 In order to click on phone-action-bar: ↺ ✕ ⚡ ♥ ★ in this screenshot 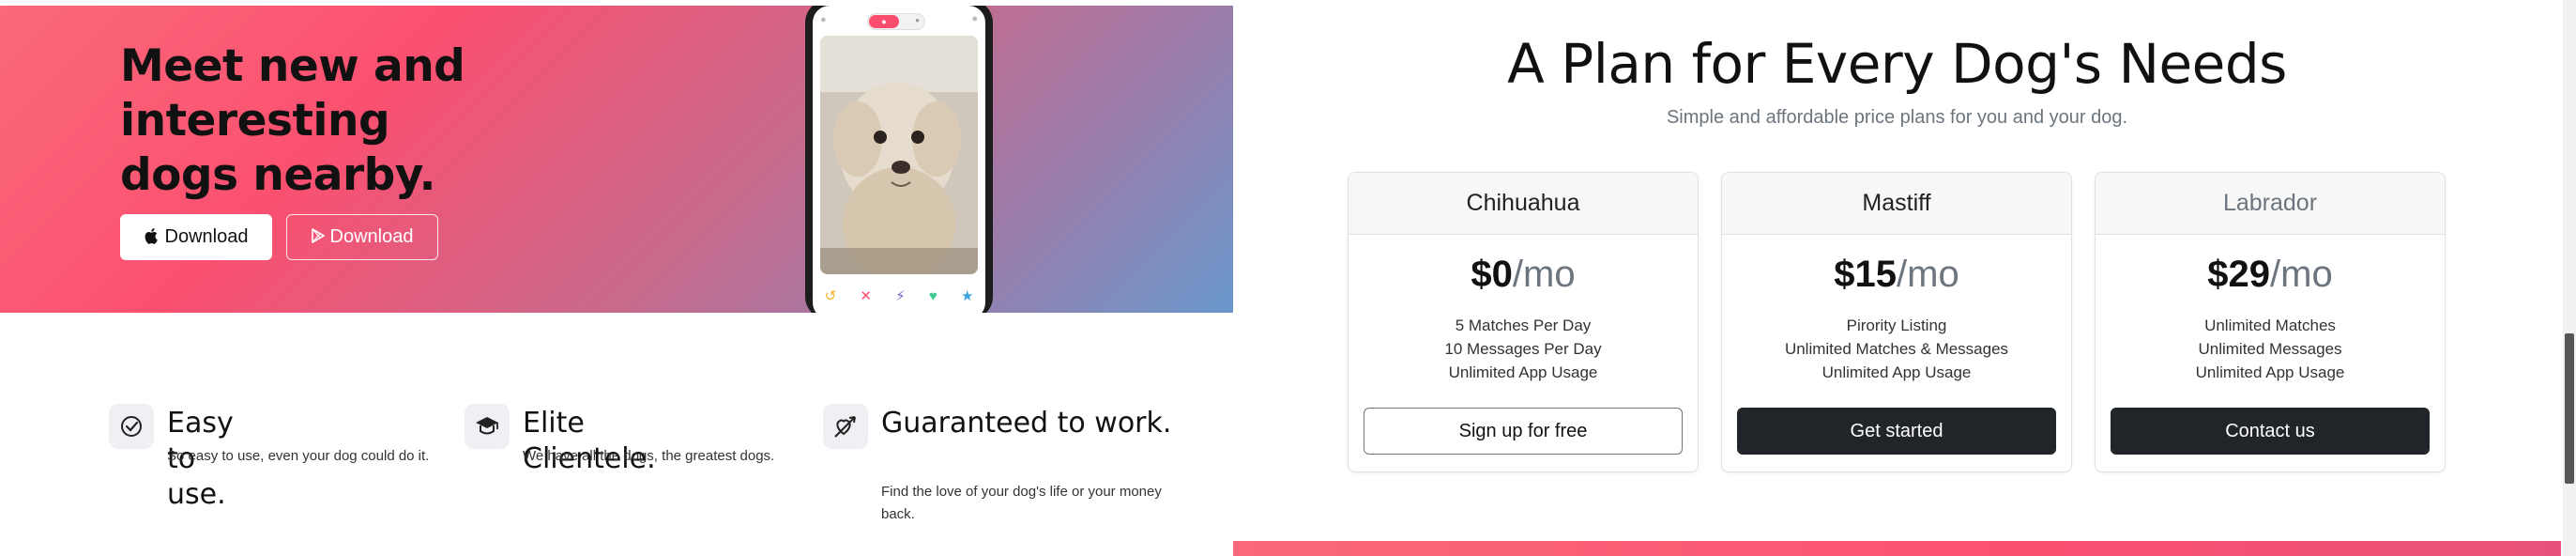, I will do `click(899, 296)`.